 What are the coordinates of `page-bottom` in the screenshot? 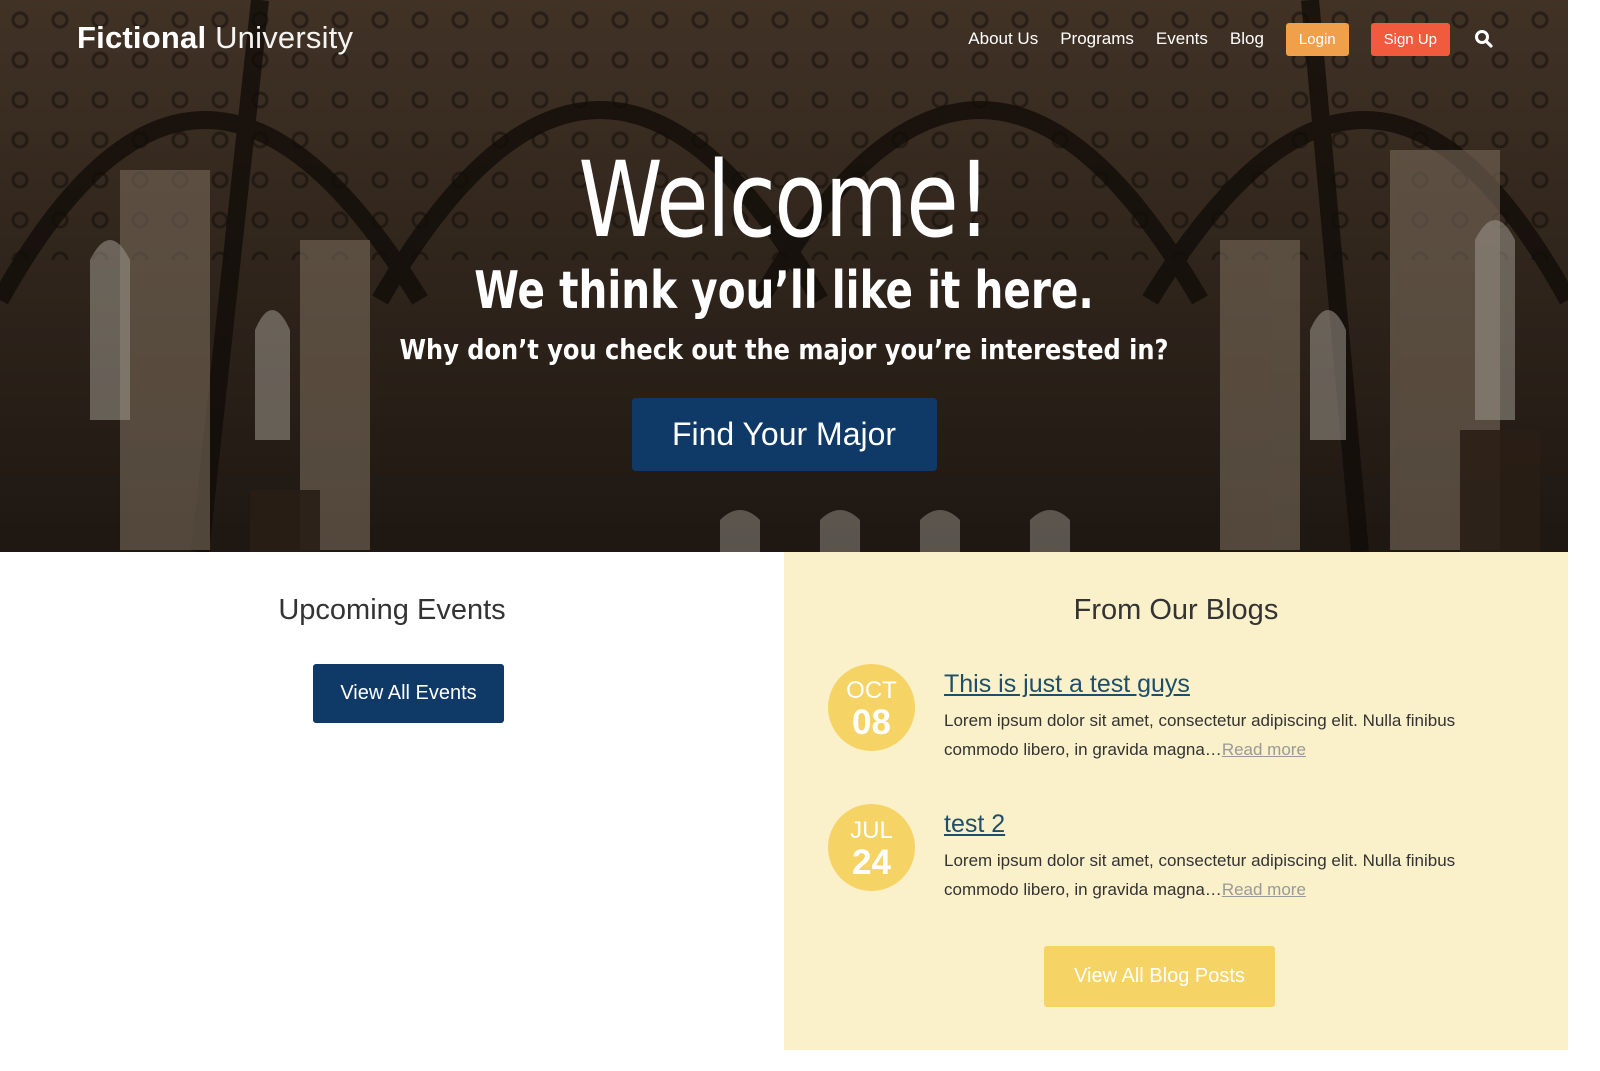 It's located at (784, 1060).